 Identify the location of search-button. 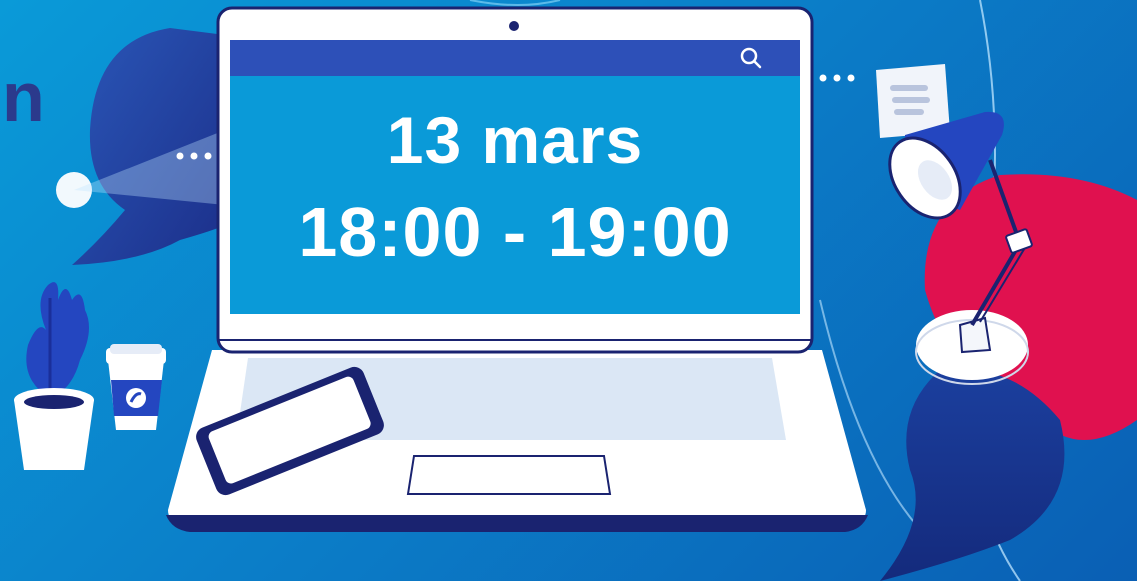
(752, 58).